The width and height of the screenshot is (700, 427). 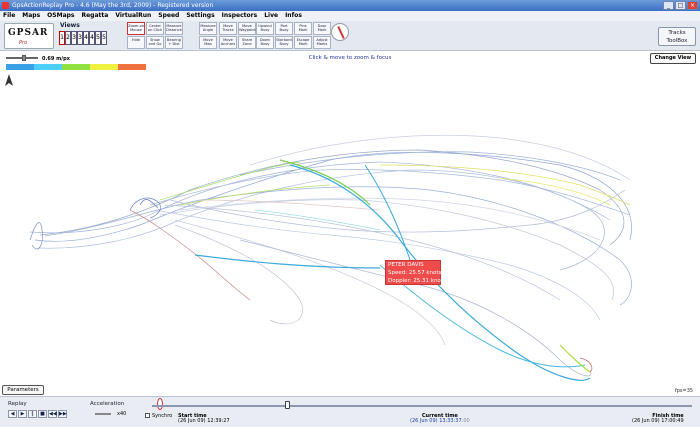 What do you see at coordinates (200, 16) in the screenshot?
I see `menu-settings: Settings` at bounding box center [200, 16].